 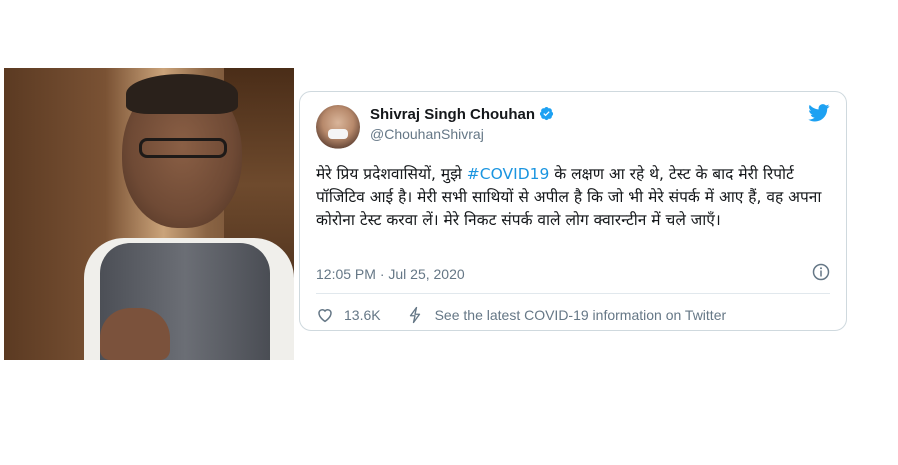 I want to click on verified-badge-icon, so click(x=546, y=113).